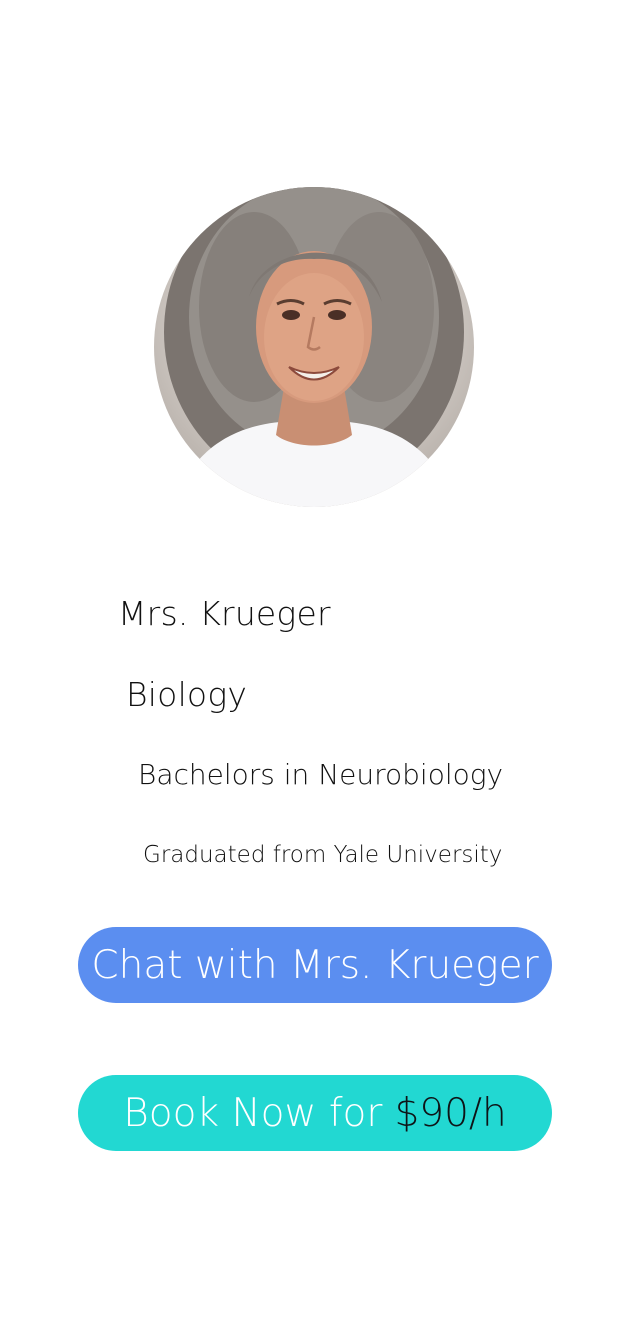  I want to click on avatar-portrait-image, so click(314, 347).